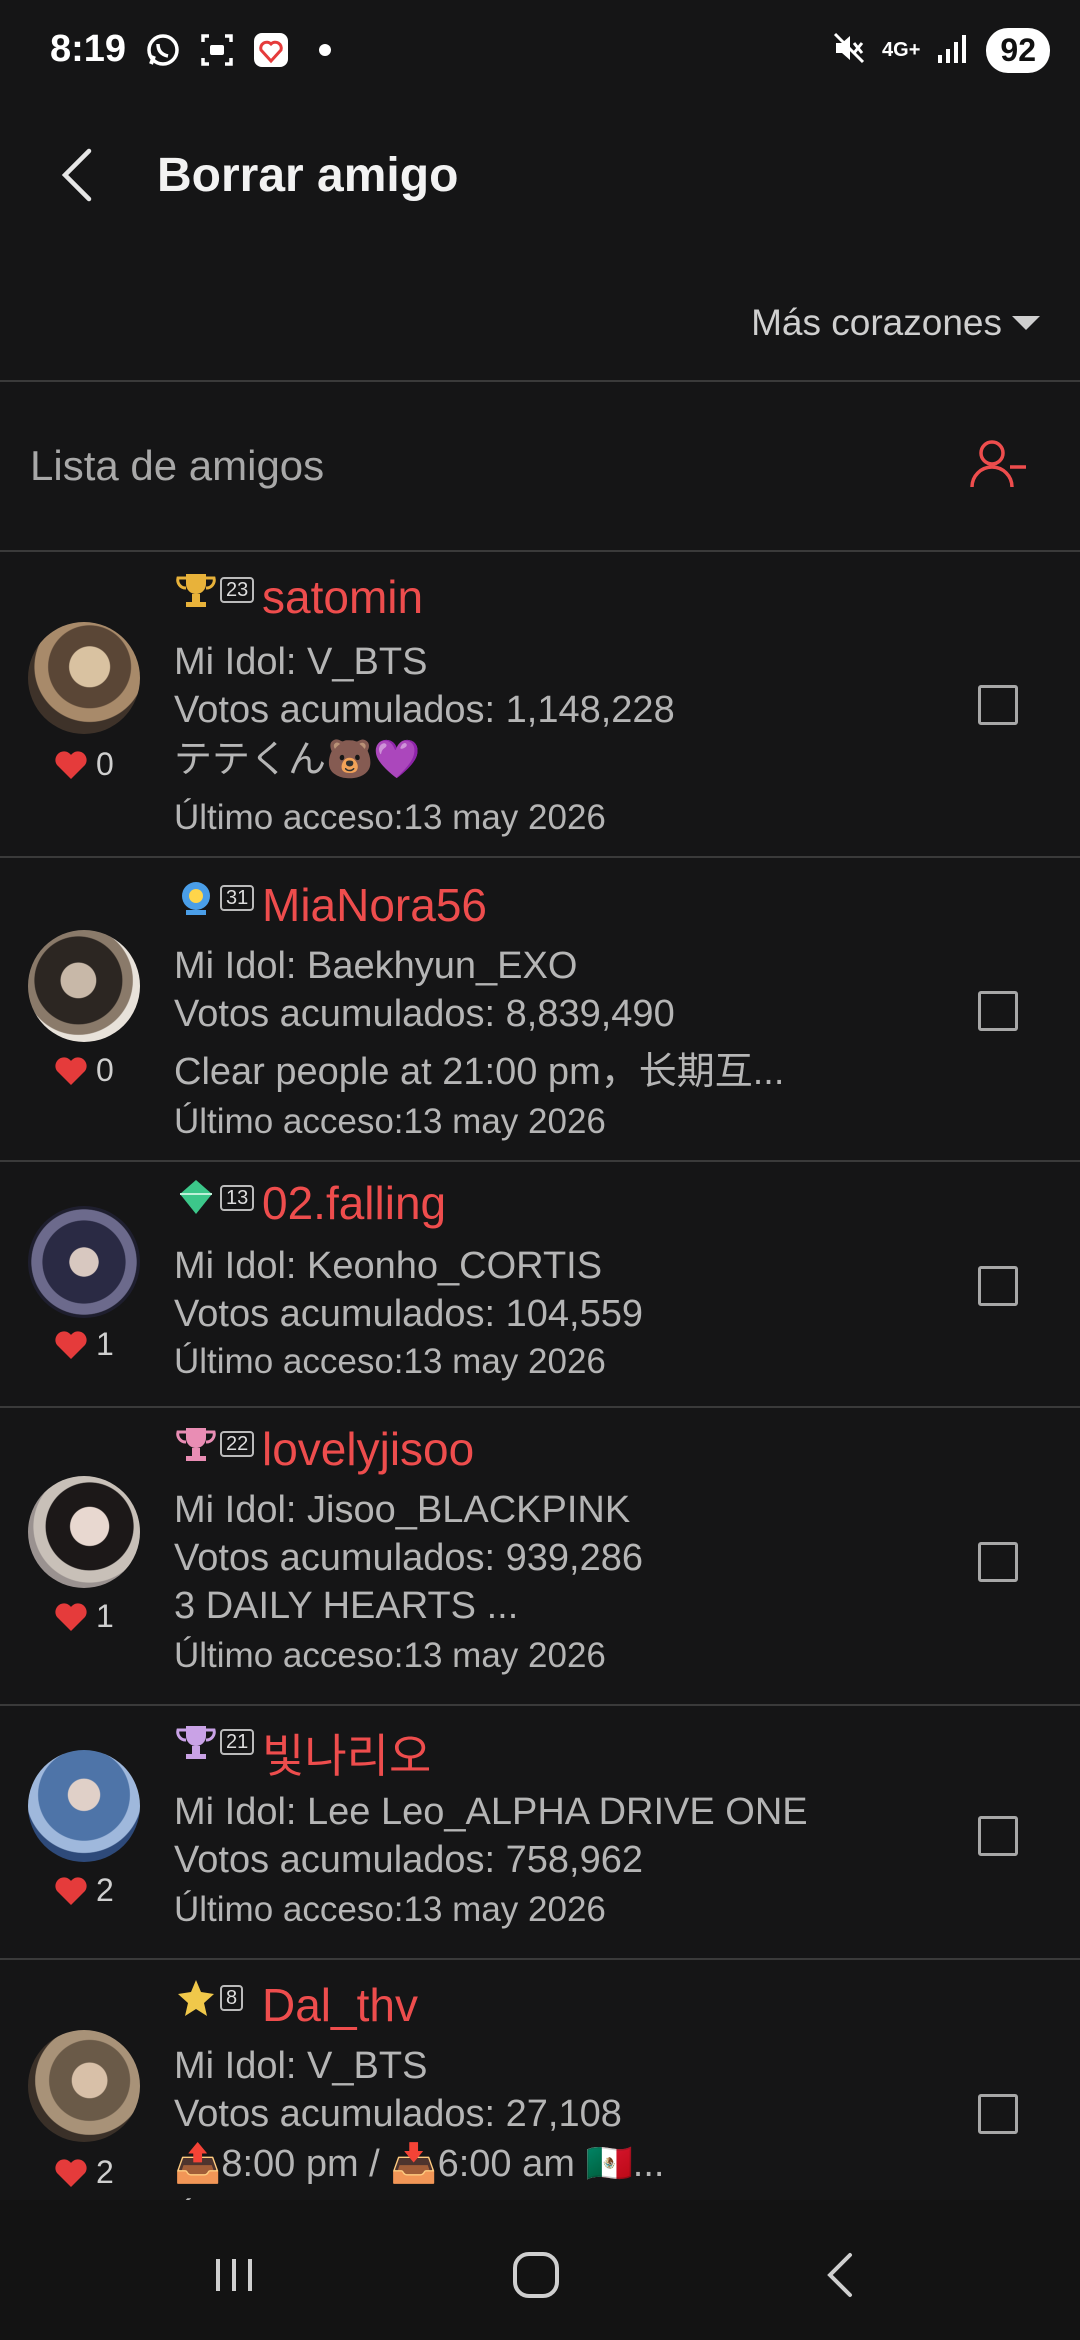  I want to click on friend-votes: Votos acumulados: 939,286, so click(409, 1558).